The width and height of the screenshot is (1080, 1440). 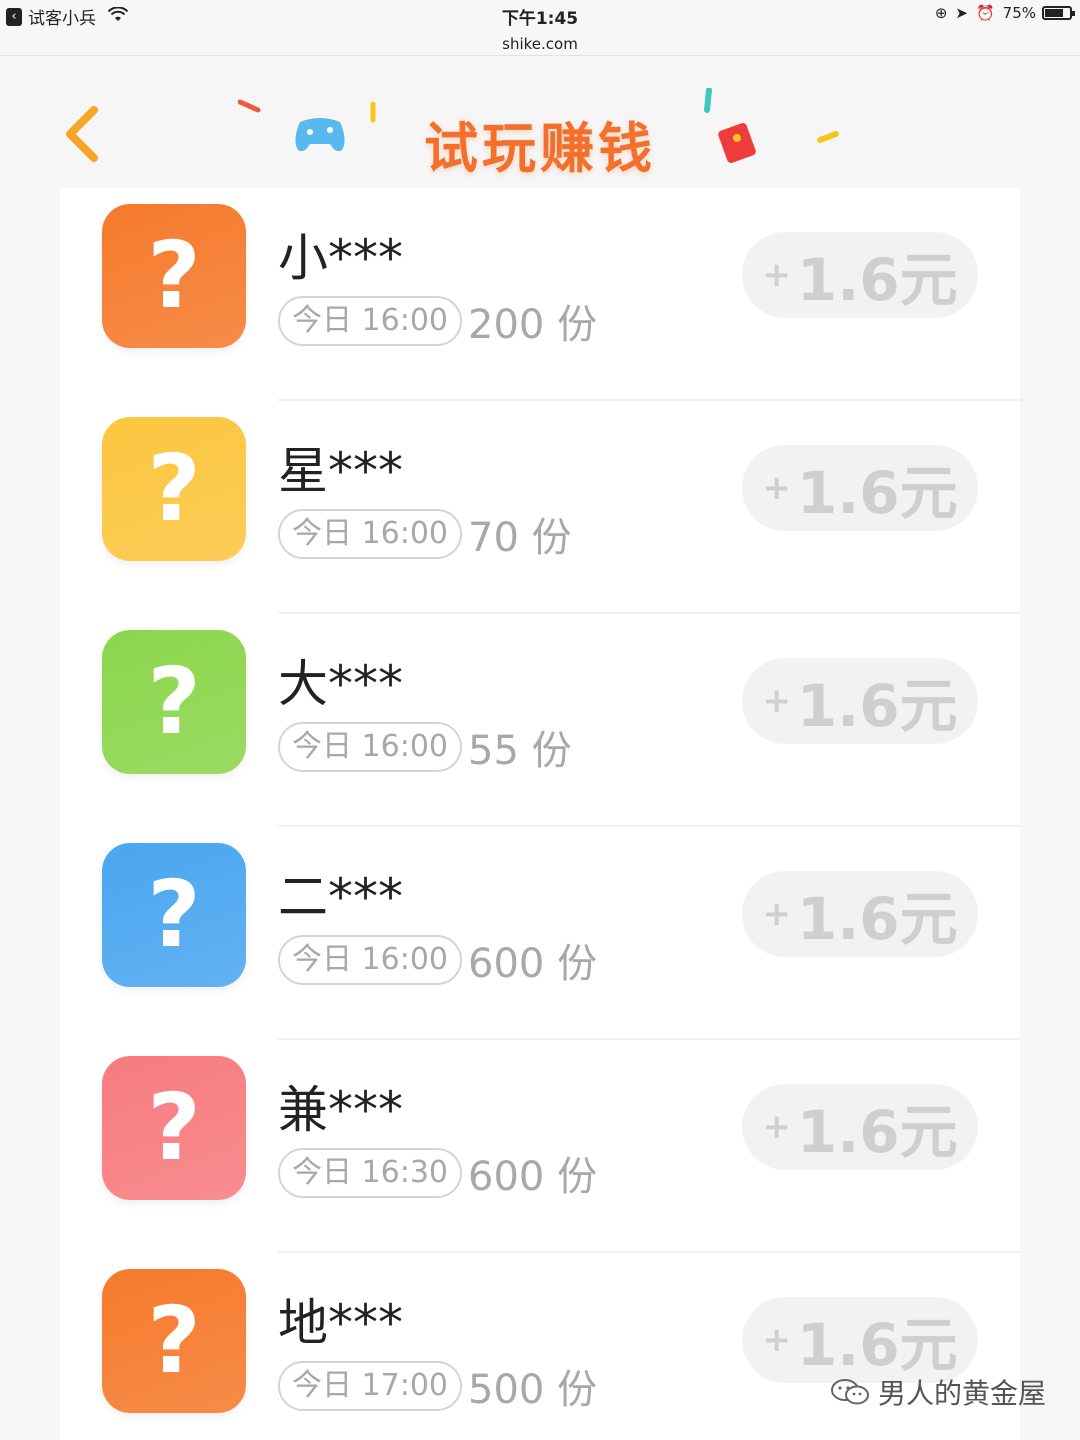 I want to click on battery-icon, so click(x=1058, y=13).